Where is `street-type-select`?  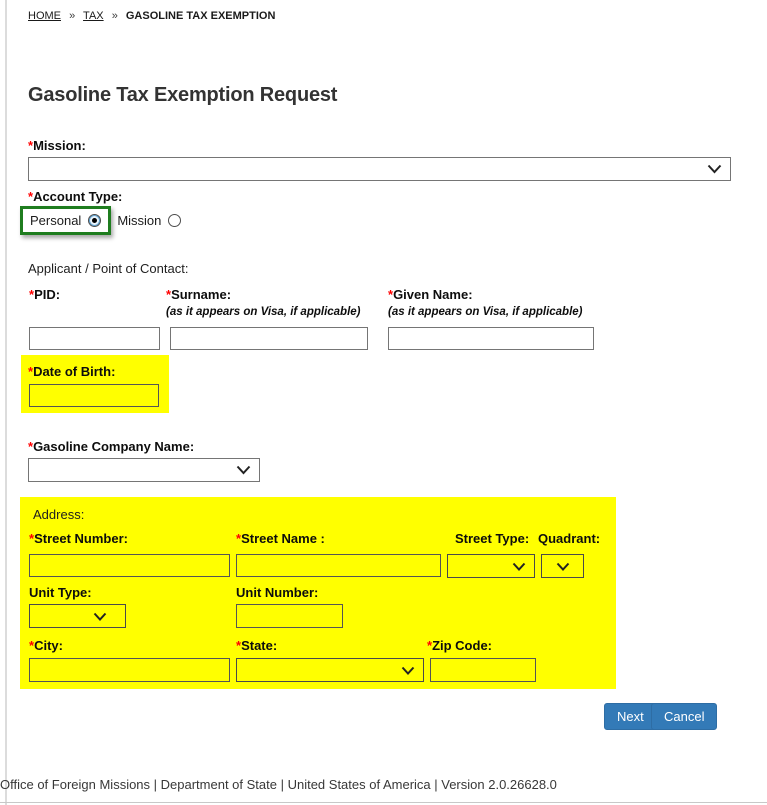 street-type-select is located at coordinates (491, 566).